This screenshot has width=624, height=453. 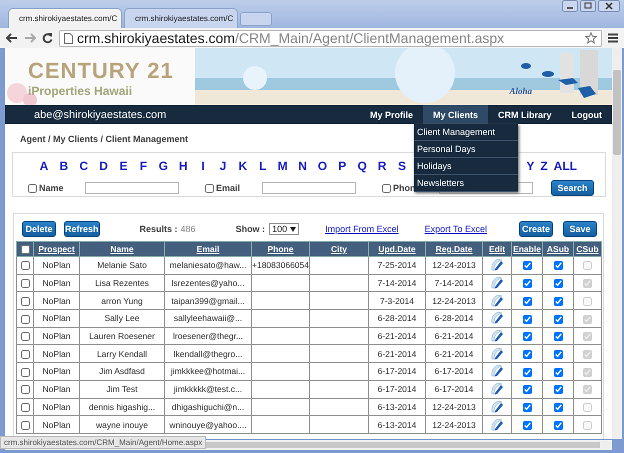 What do you see at coordinates (330, 38) in the screenshot?
I see `address-field: crm.shirokiyaestates.com/CRM_Main/Agent/ClientManagement.aspx` at bounding box center [330, 38].